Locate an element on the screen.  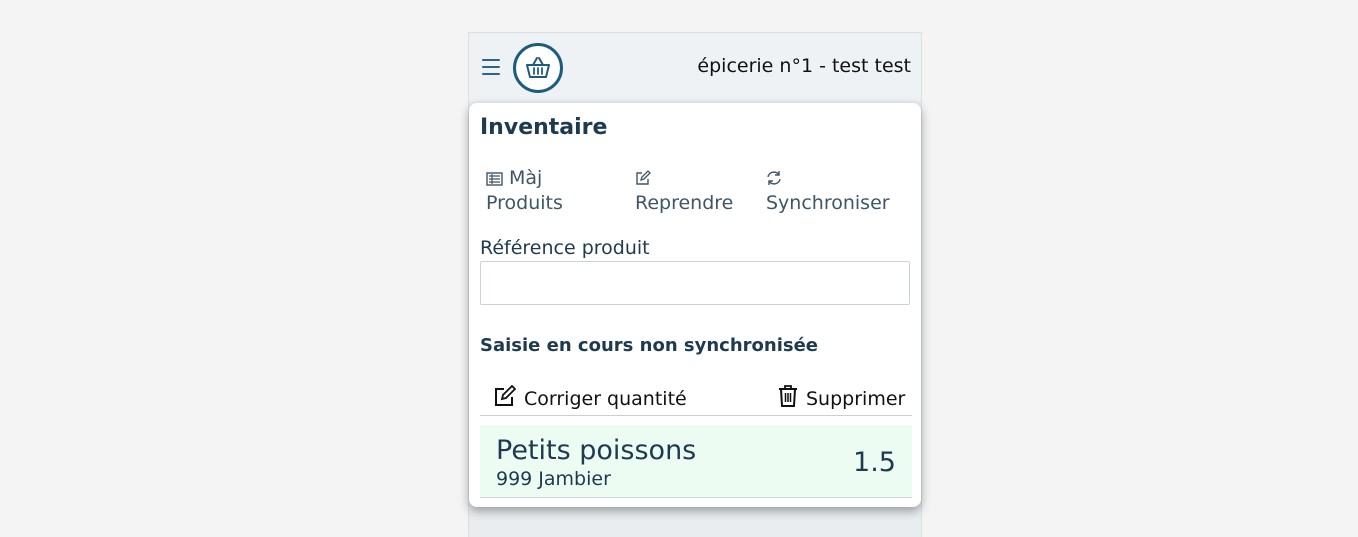
list-icon is located at coordinates (494, 180).